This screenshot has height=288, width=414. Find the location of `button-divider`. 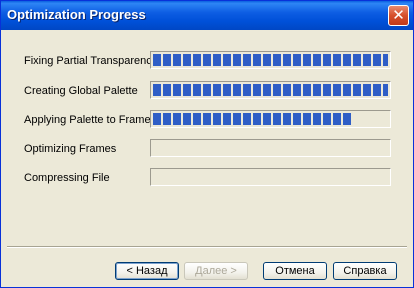

button-divider is located at coordinates (207, 247).